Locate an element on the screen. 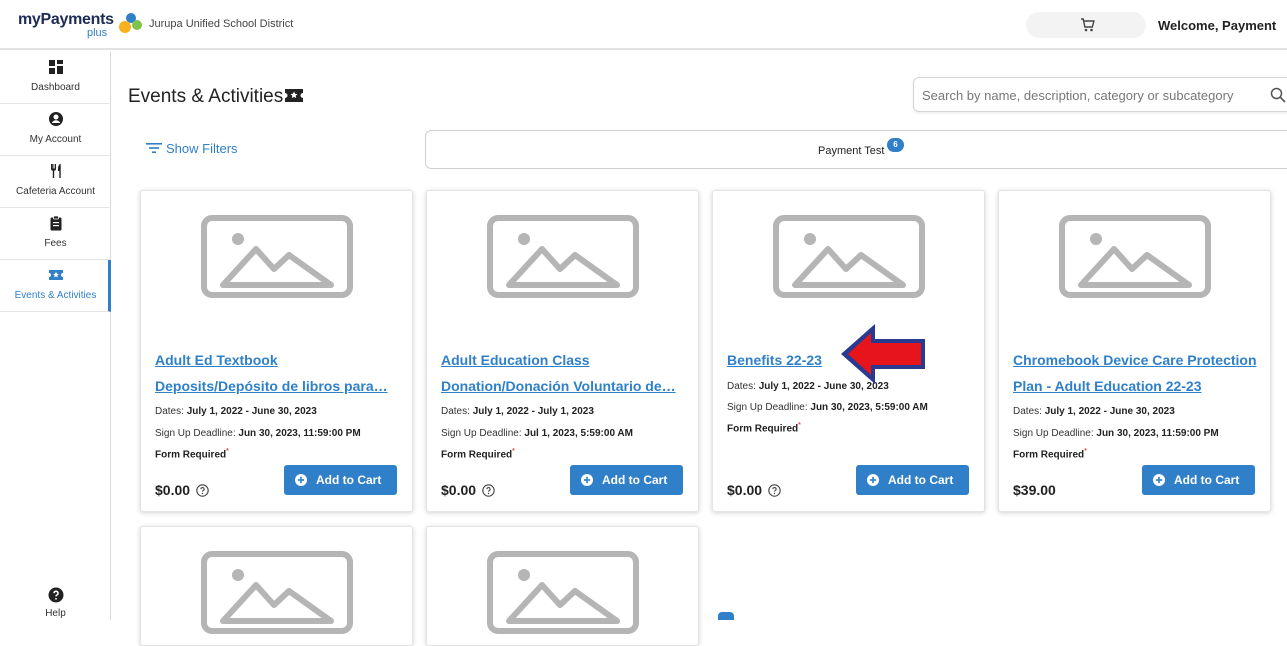  help-button: Help is located at coordinates (55, 602).